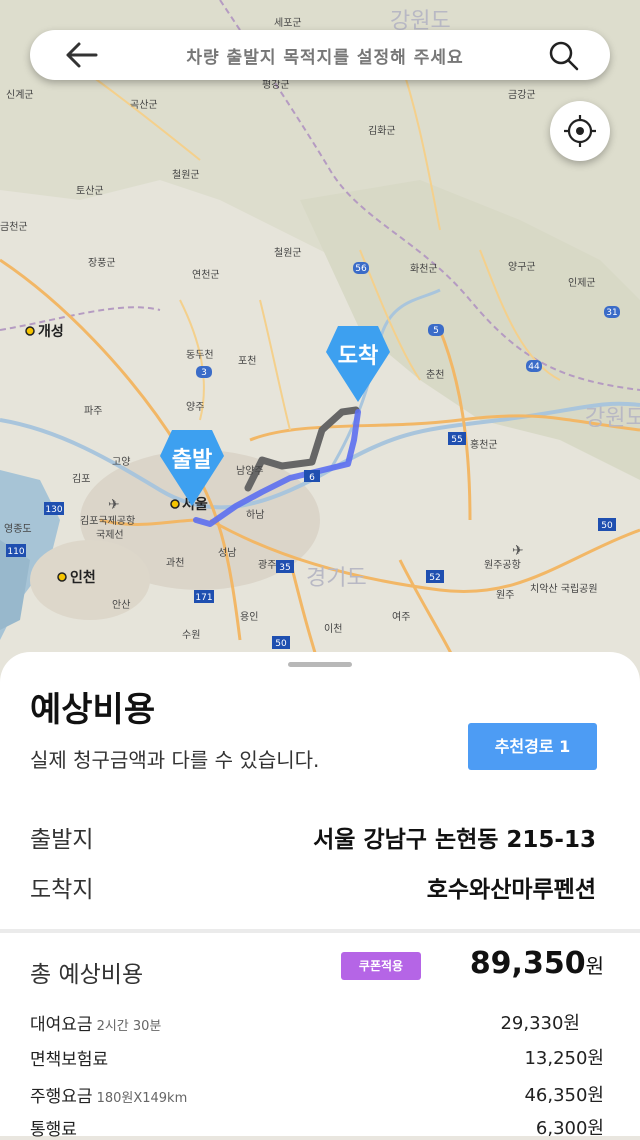 The width and height of the screenshot is (640, 1140). What do you see at coordinates (564, 1058) in the screenshot?
I see `fee-value-insurance: 13,250원` at bounding box center [564, 1058].